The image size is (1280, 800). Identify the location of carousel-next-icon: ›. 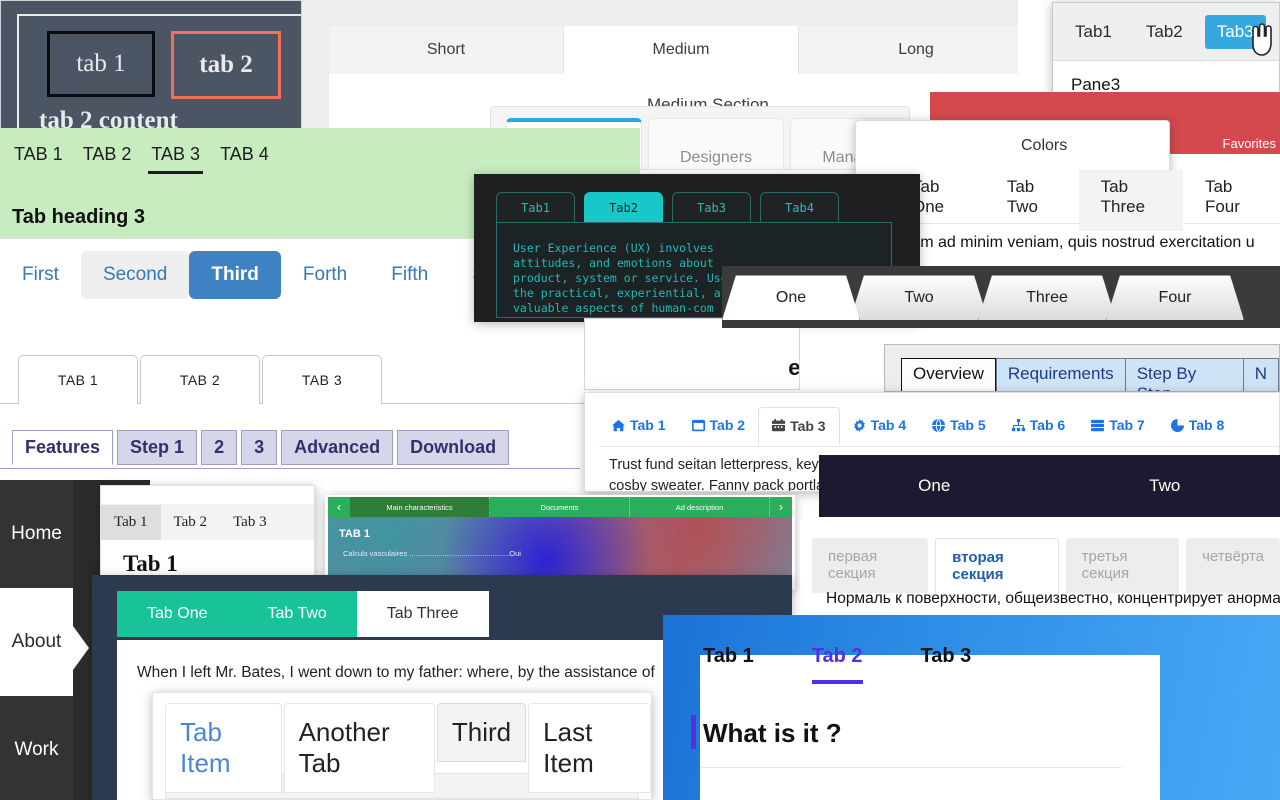
(781, 507).